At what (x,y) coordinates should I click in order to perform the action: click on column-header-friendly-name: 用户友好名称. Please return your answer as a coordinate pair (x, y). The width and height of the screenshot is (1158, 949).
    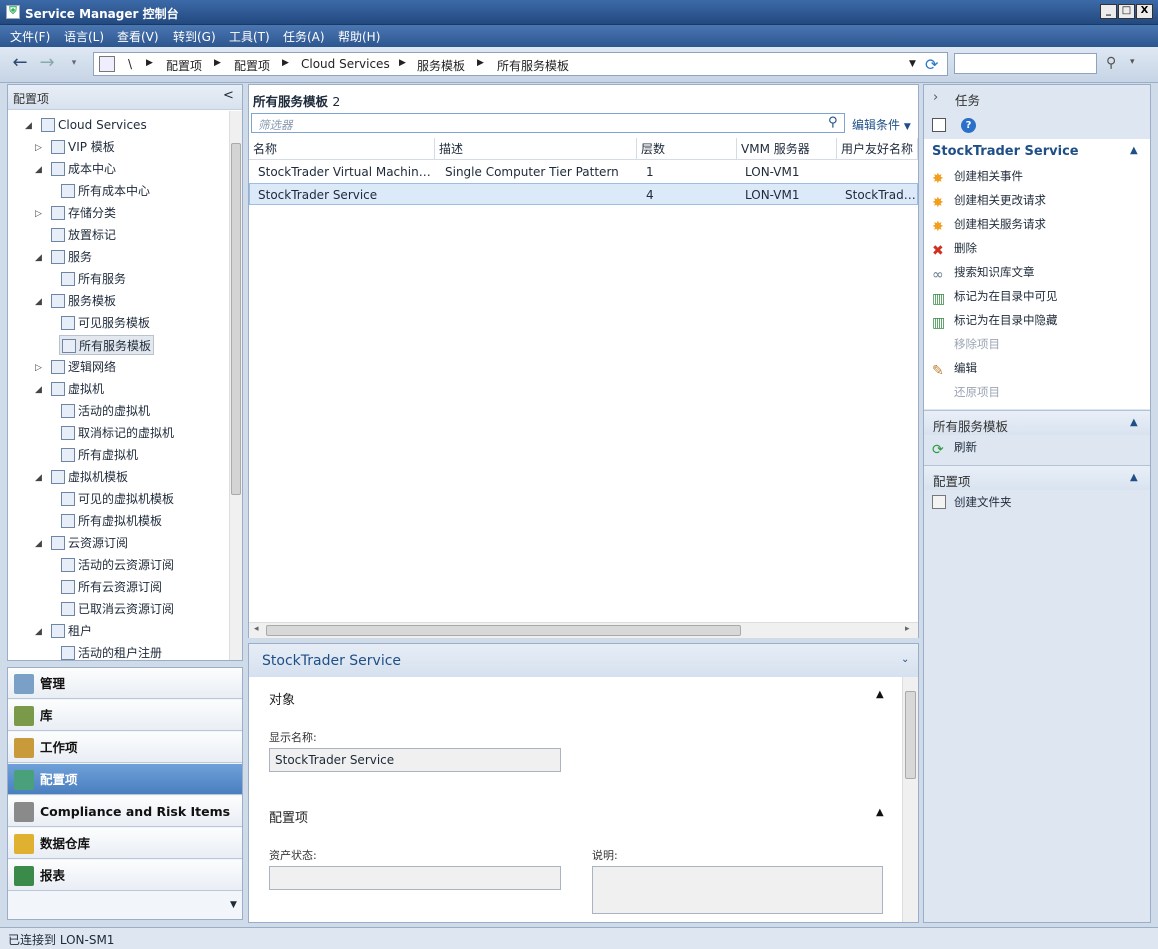
    Looking at the image, I should click on (877, 149).